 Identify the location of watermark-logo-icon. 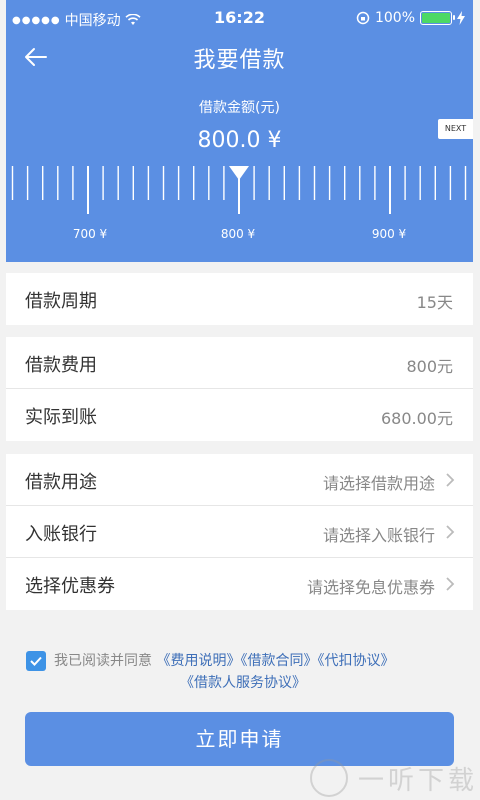
(329, 778).